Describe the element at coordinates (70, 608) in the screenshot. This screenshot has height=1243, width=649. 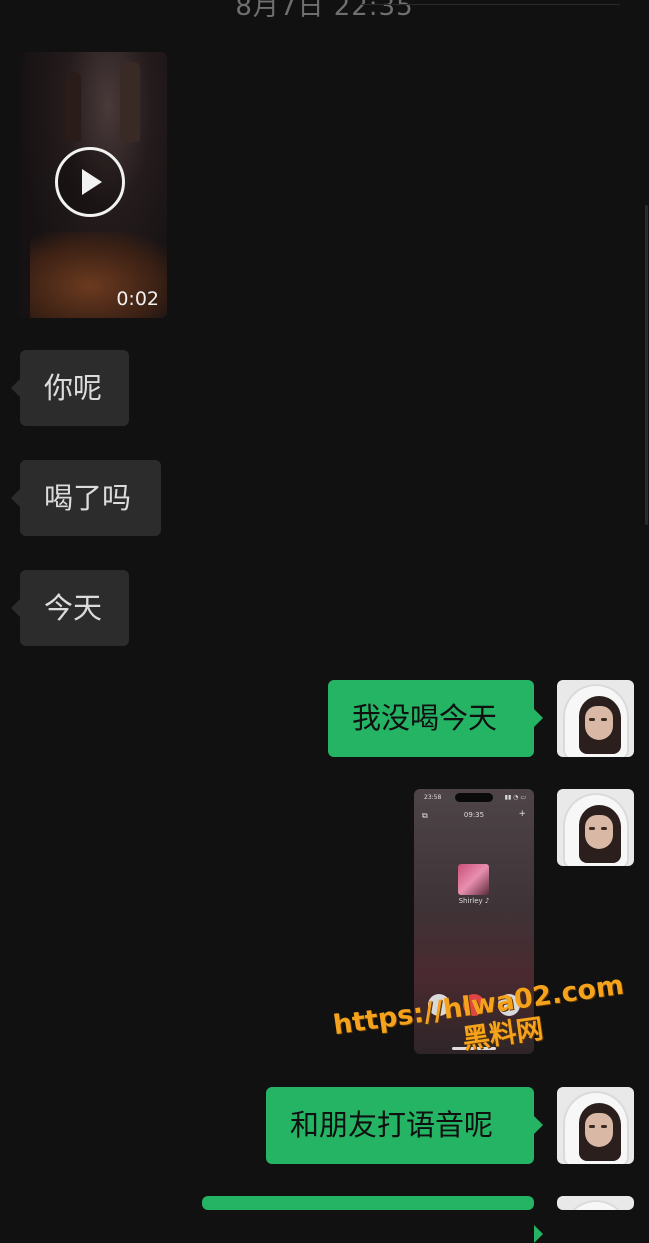
I see `message-bubble-incoming: 今天` at that location.